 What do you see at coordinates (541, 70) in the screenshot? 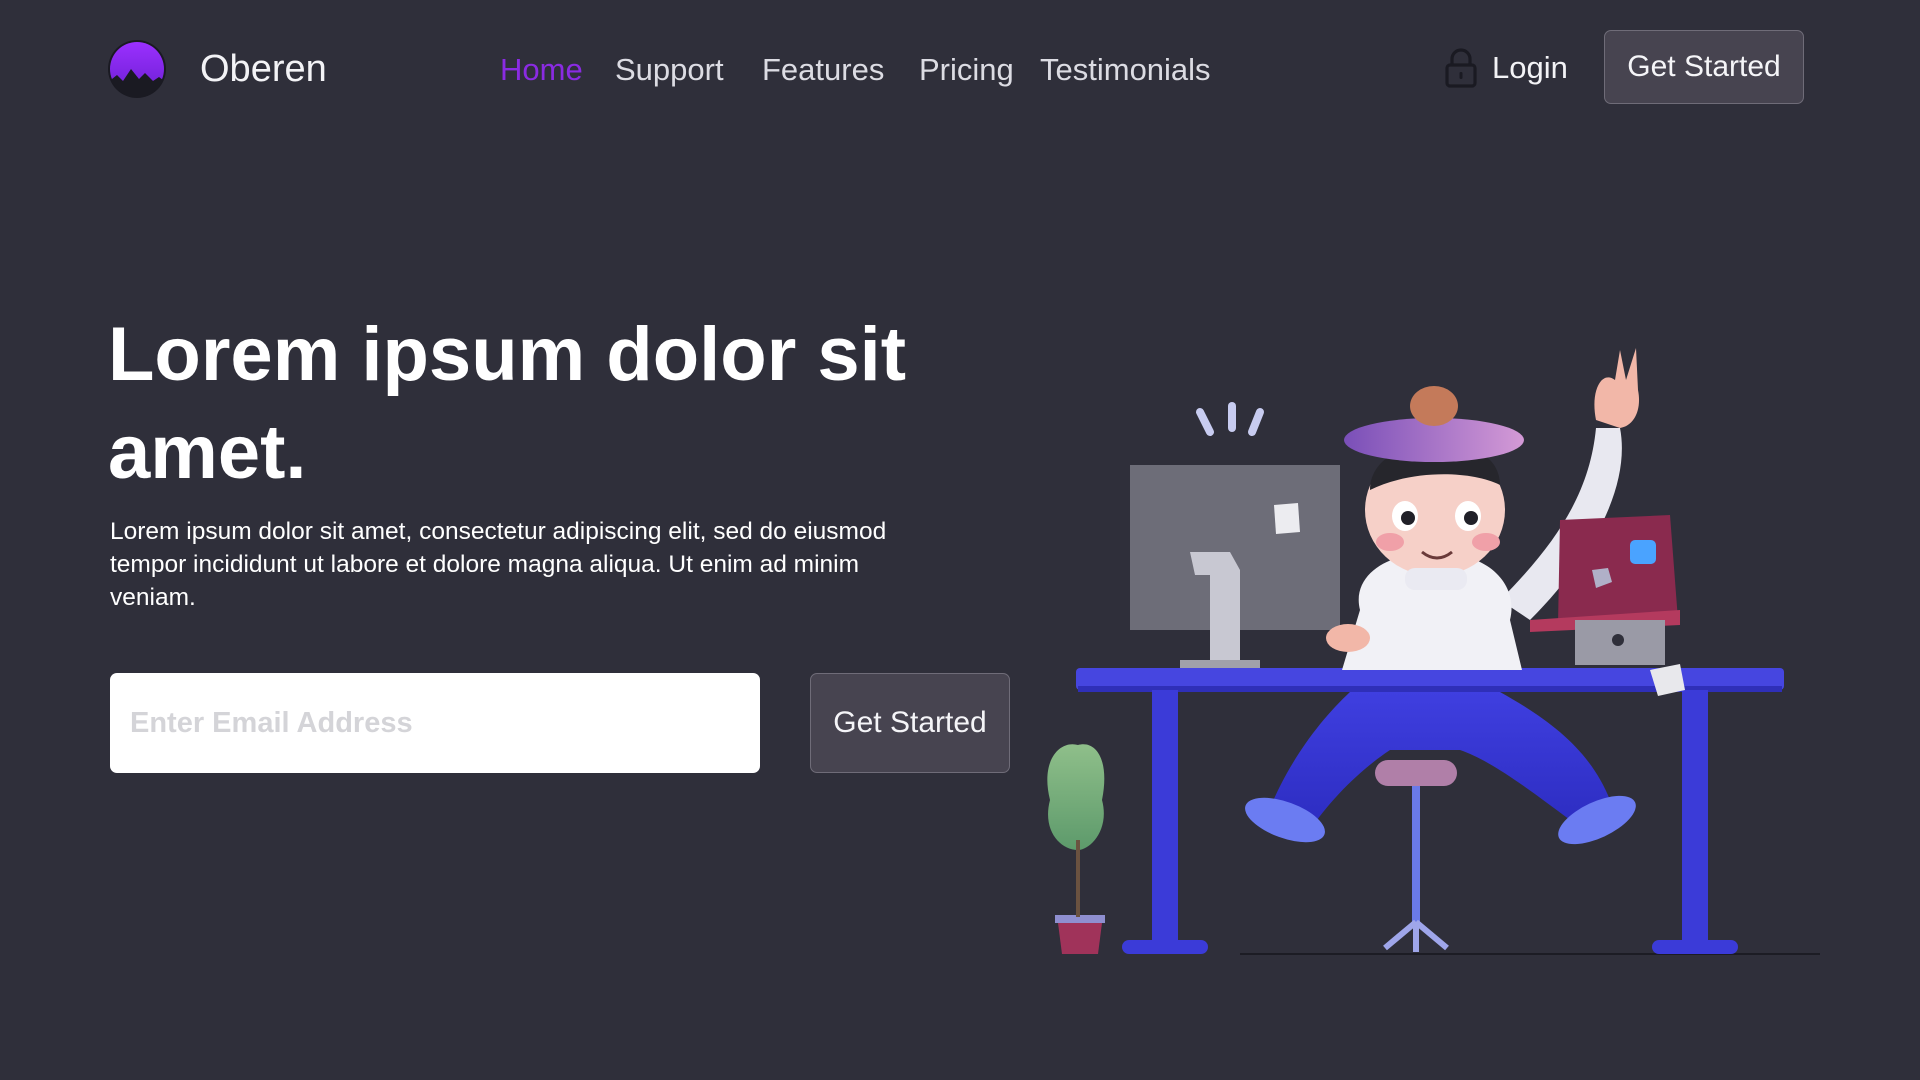
I see `nav-link-home: Home` at bounding box center [541, 70].